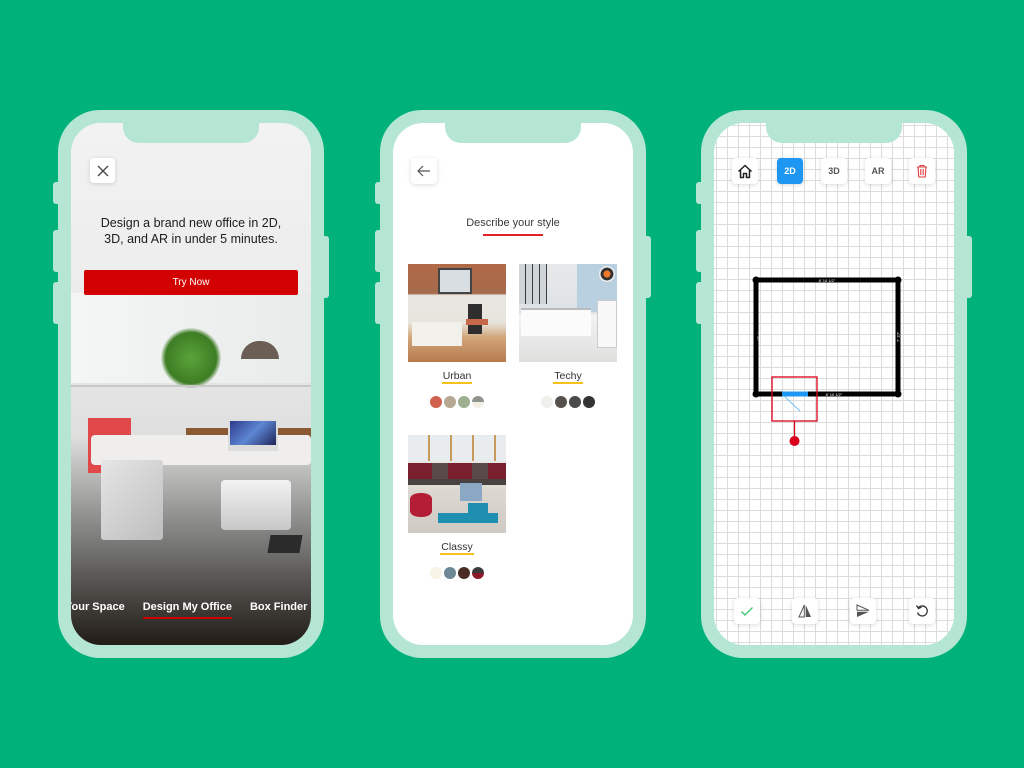 Image resolution: width=1024 pixels, height=768 pixels. I want to click on tab-design-my-office: Design My Office, so click(187, 610).